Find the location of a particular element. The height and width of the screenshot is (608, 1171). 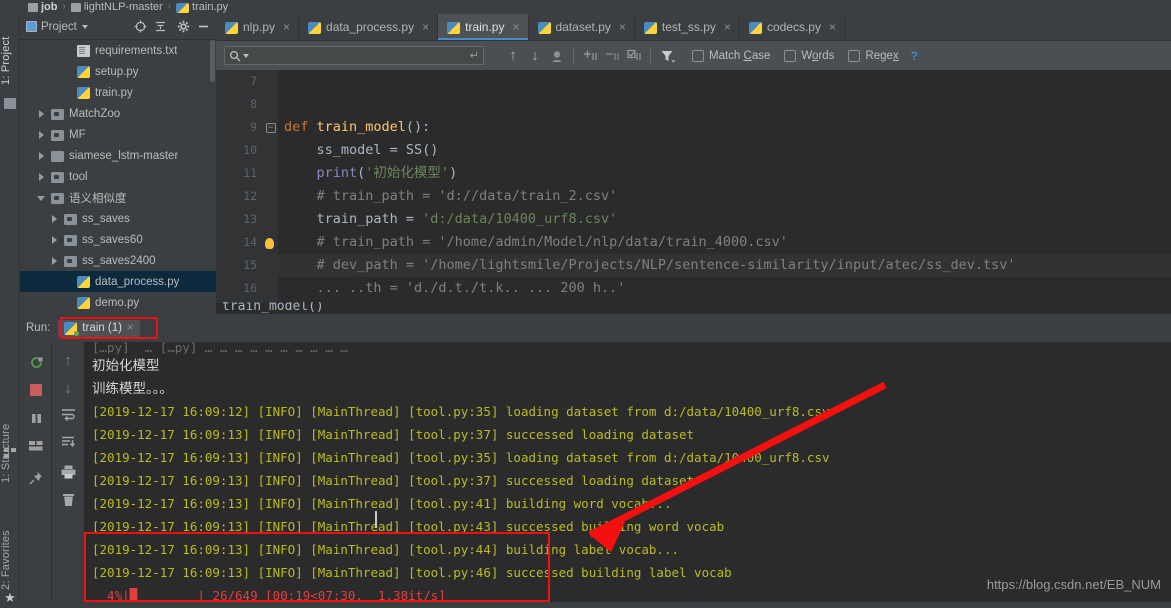

regex-label-mnemonic: x is located at coordinates (895, 55).